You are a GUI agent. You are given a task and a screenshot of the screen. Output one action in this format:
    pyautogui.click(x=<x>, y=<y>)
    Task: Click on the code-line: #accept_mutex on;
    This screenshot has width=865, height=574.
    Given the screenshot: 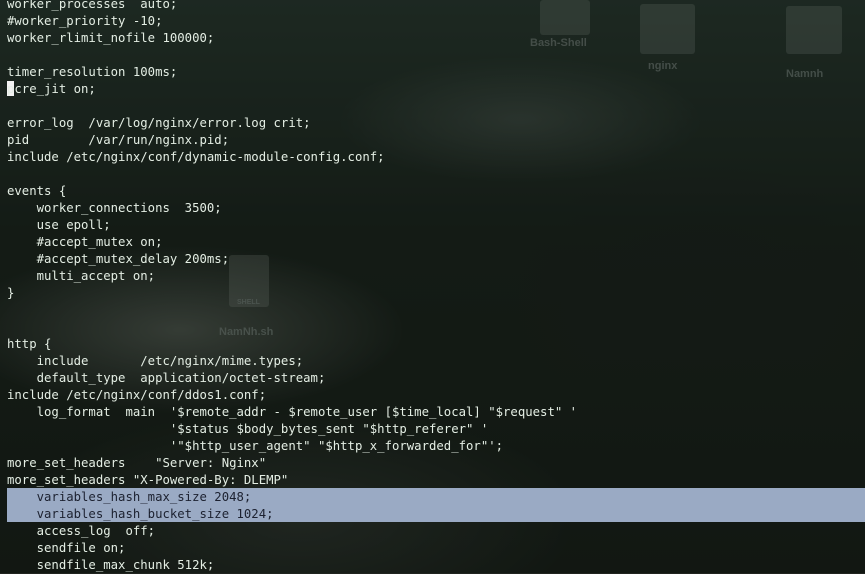 What is the action you would take?
    pyautogui.click(x=85, y=242)
    